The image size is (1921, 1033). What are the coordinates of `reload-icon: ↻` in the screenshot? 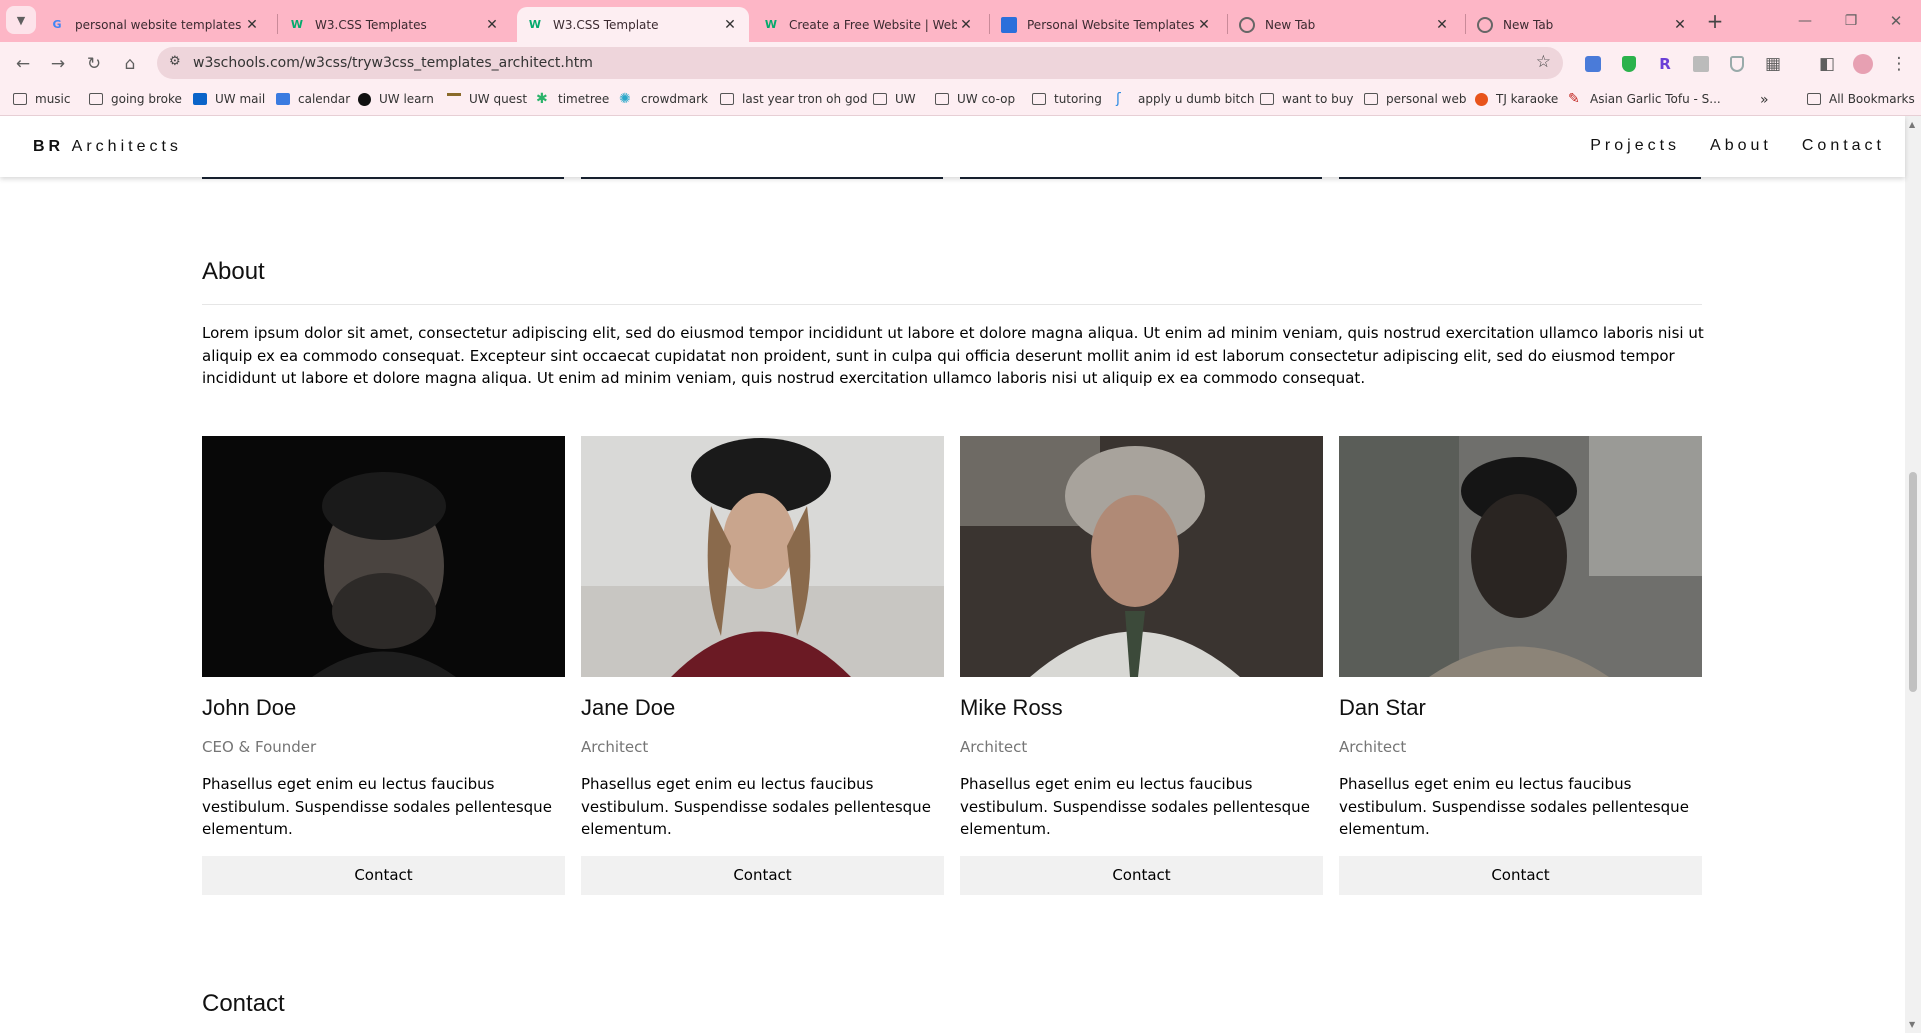 It's located at (94, 64).